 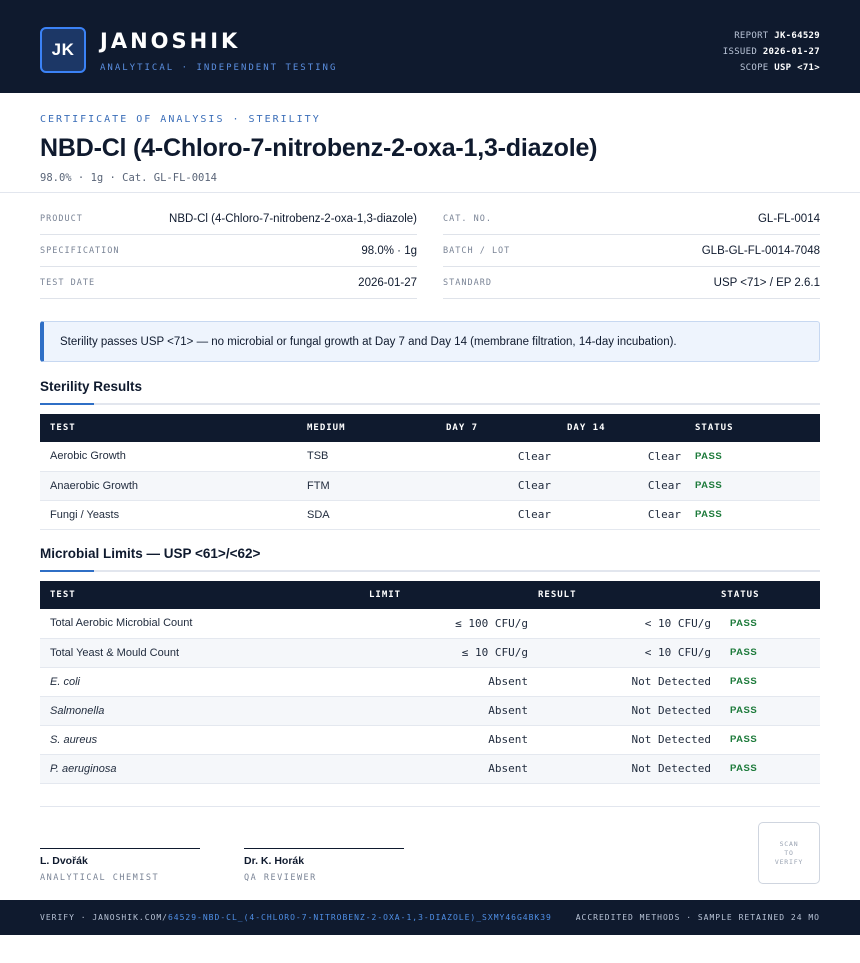 What do you see at coordinates (387, 282) in the screenshot?
I see `info-value: 2026-01-27` at bounding box center [387, 282].